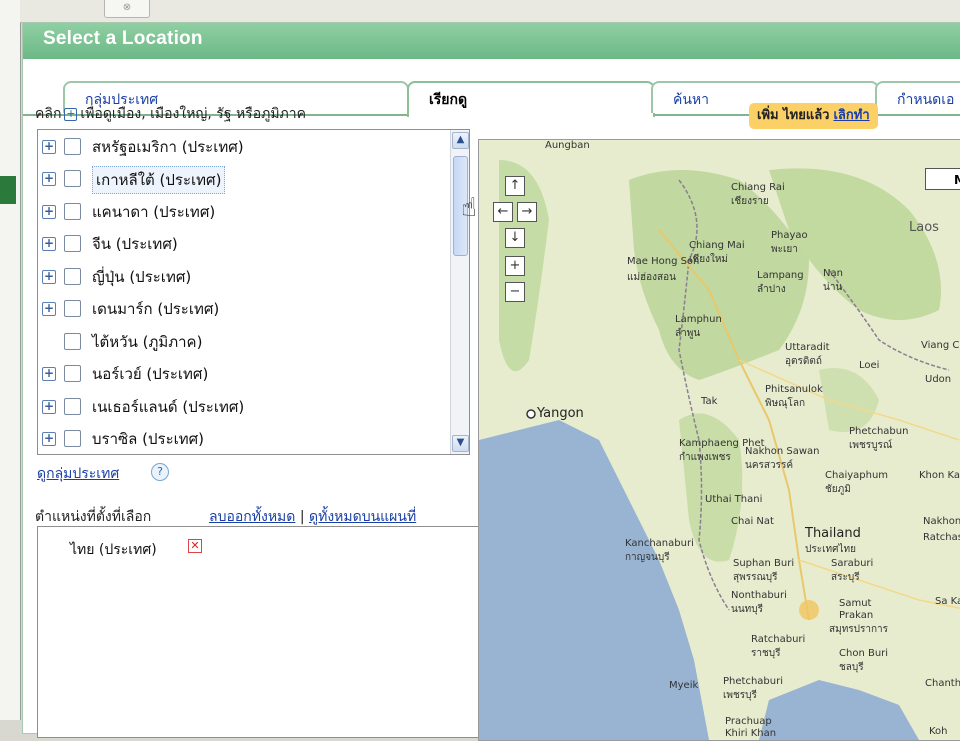 The width and height of the screenshot is (960, 741). Describe the element at coordinates (851, 115) in the screenshot. I see `undo-link: เลิกทำ` at that location.